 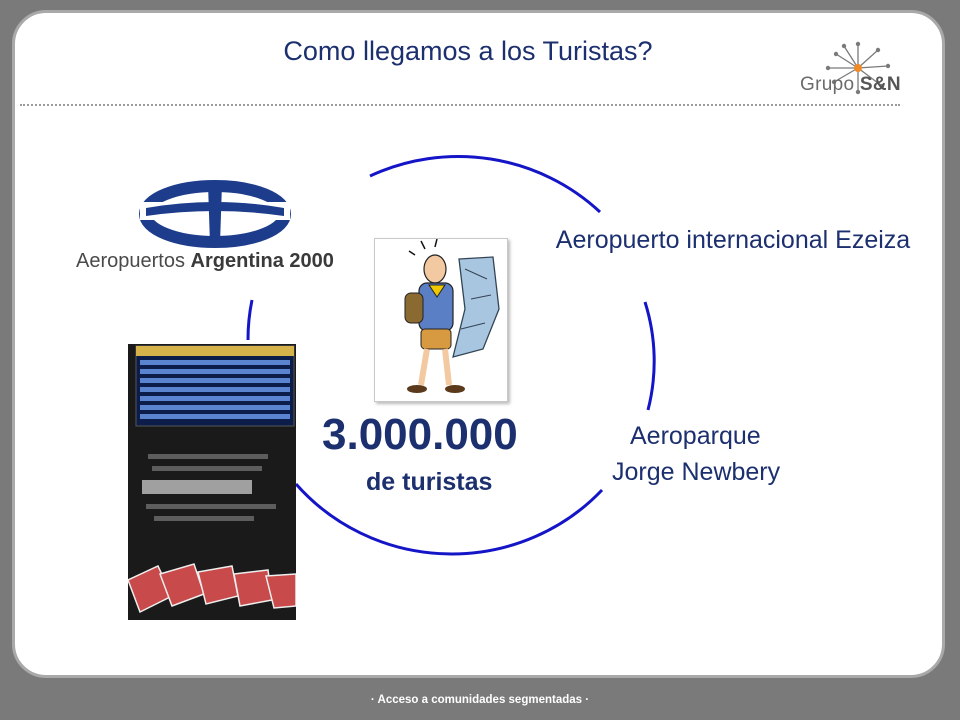 I want to click on footer-text: · Acceso a comunidades segmentadas ·, so click(x=480, y=700).